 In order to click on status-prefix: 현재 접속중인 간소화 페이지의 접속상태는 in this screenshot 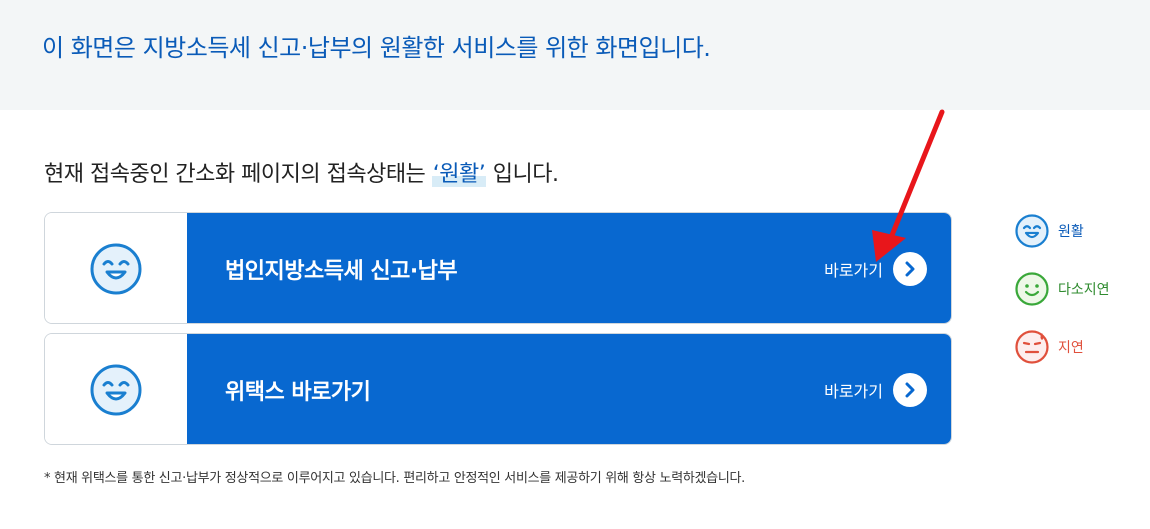, I will do `click(238, 174)`.